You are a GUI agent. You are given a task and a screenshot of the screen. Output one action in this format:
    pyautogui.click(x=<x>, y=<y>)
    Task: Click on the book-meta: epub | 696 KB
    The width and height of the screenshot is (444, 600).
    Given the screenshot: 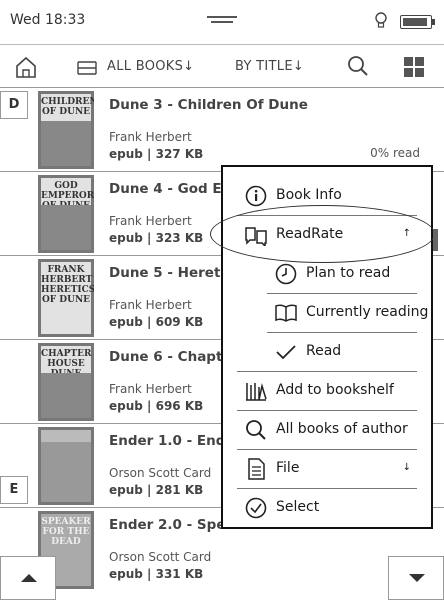 What is the action you would take?
    pyautogui.click(x=156, y=406)
    